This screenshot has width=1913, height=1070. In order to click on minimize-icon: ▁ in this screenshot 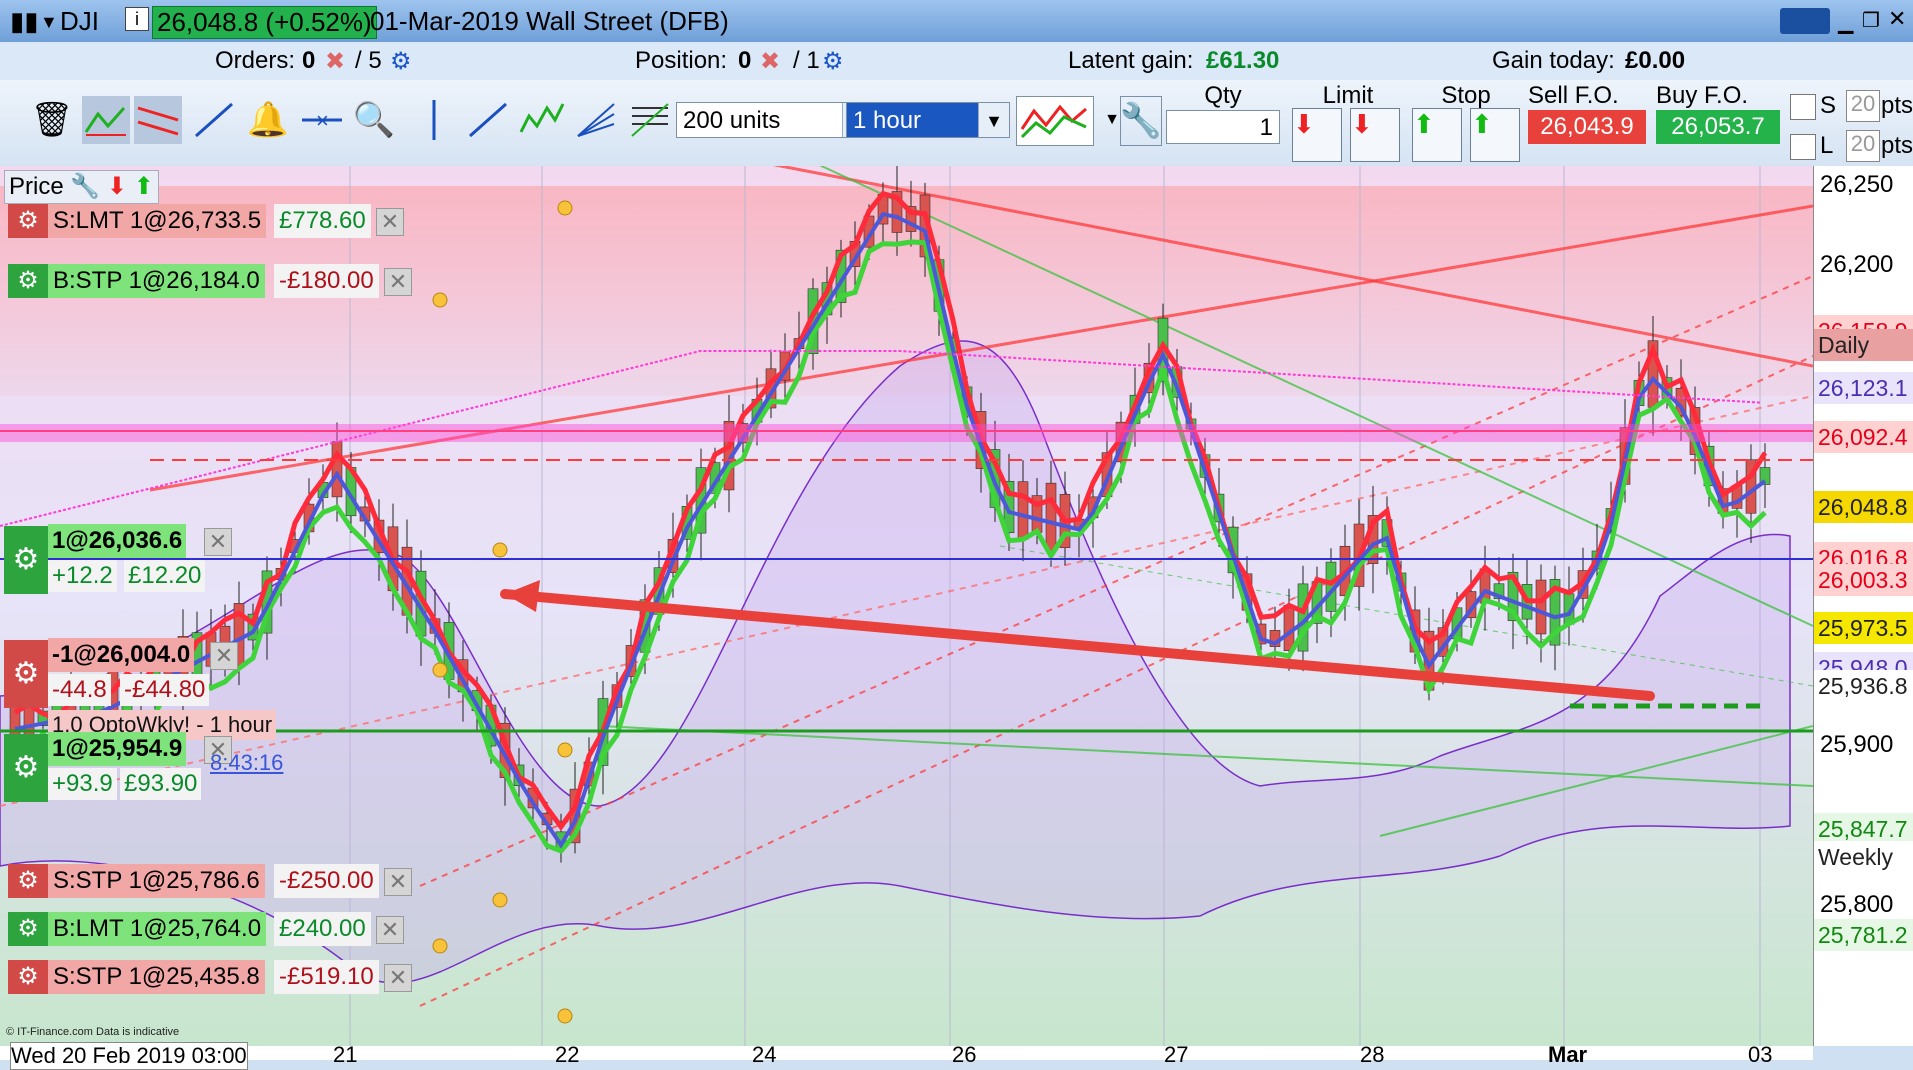, I will do `click(1845, 22)`.